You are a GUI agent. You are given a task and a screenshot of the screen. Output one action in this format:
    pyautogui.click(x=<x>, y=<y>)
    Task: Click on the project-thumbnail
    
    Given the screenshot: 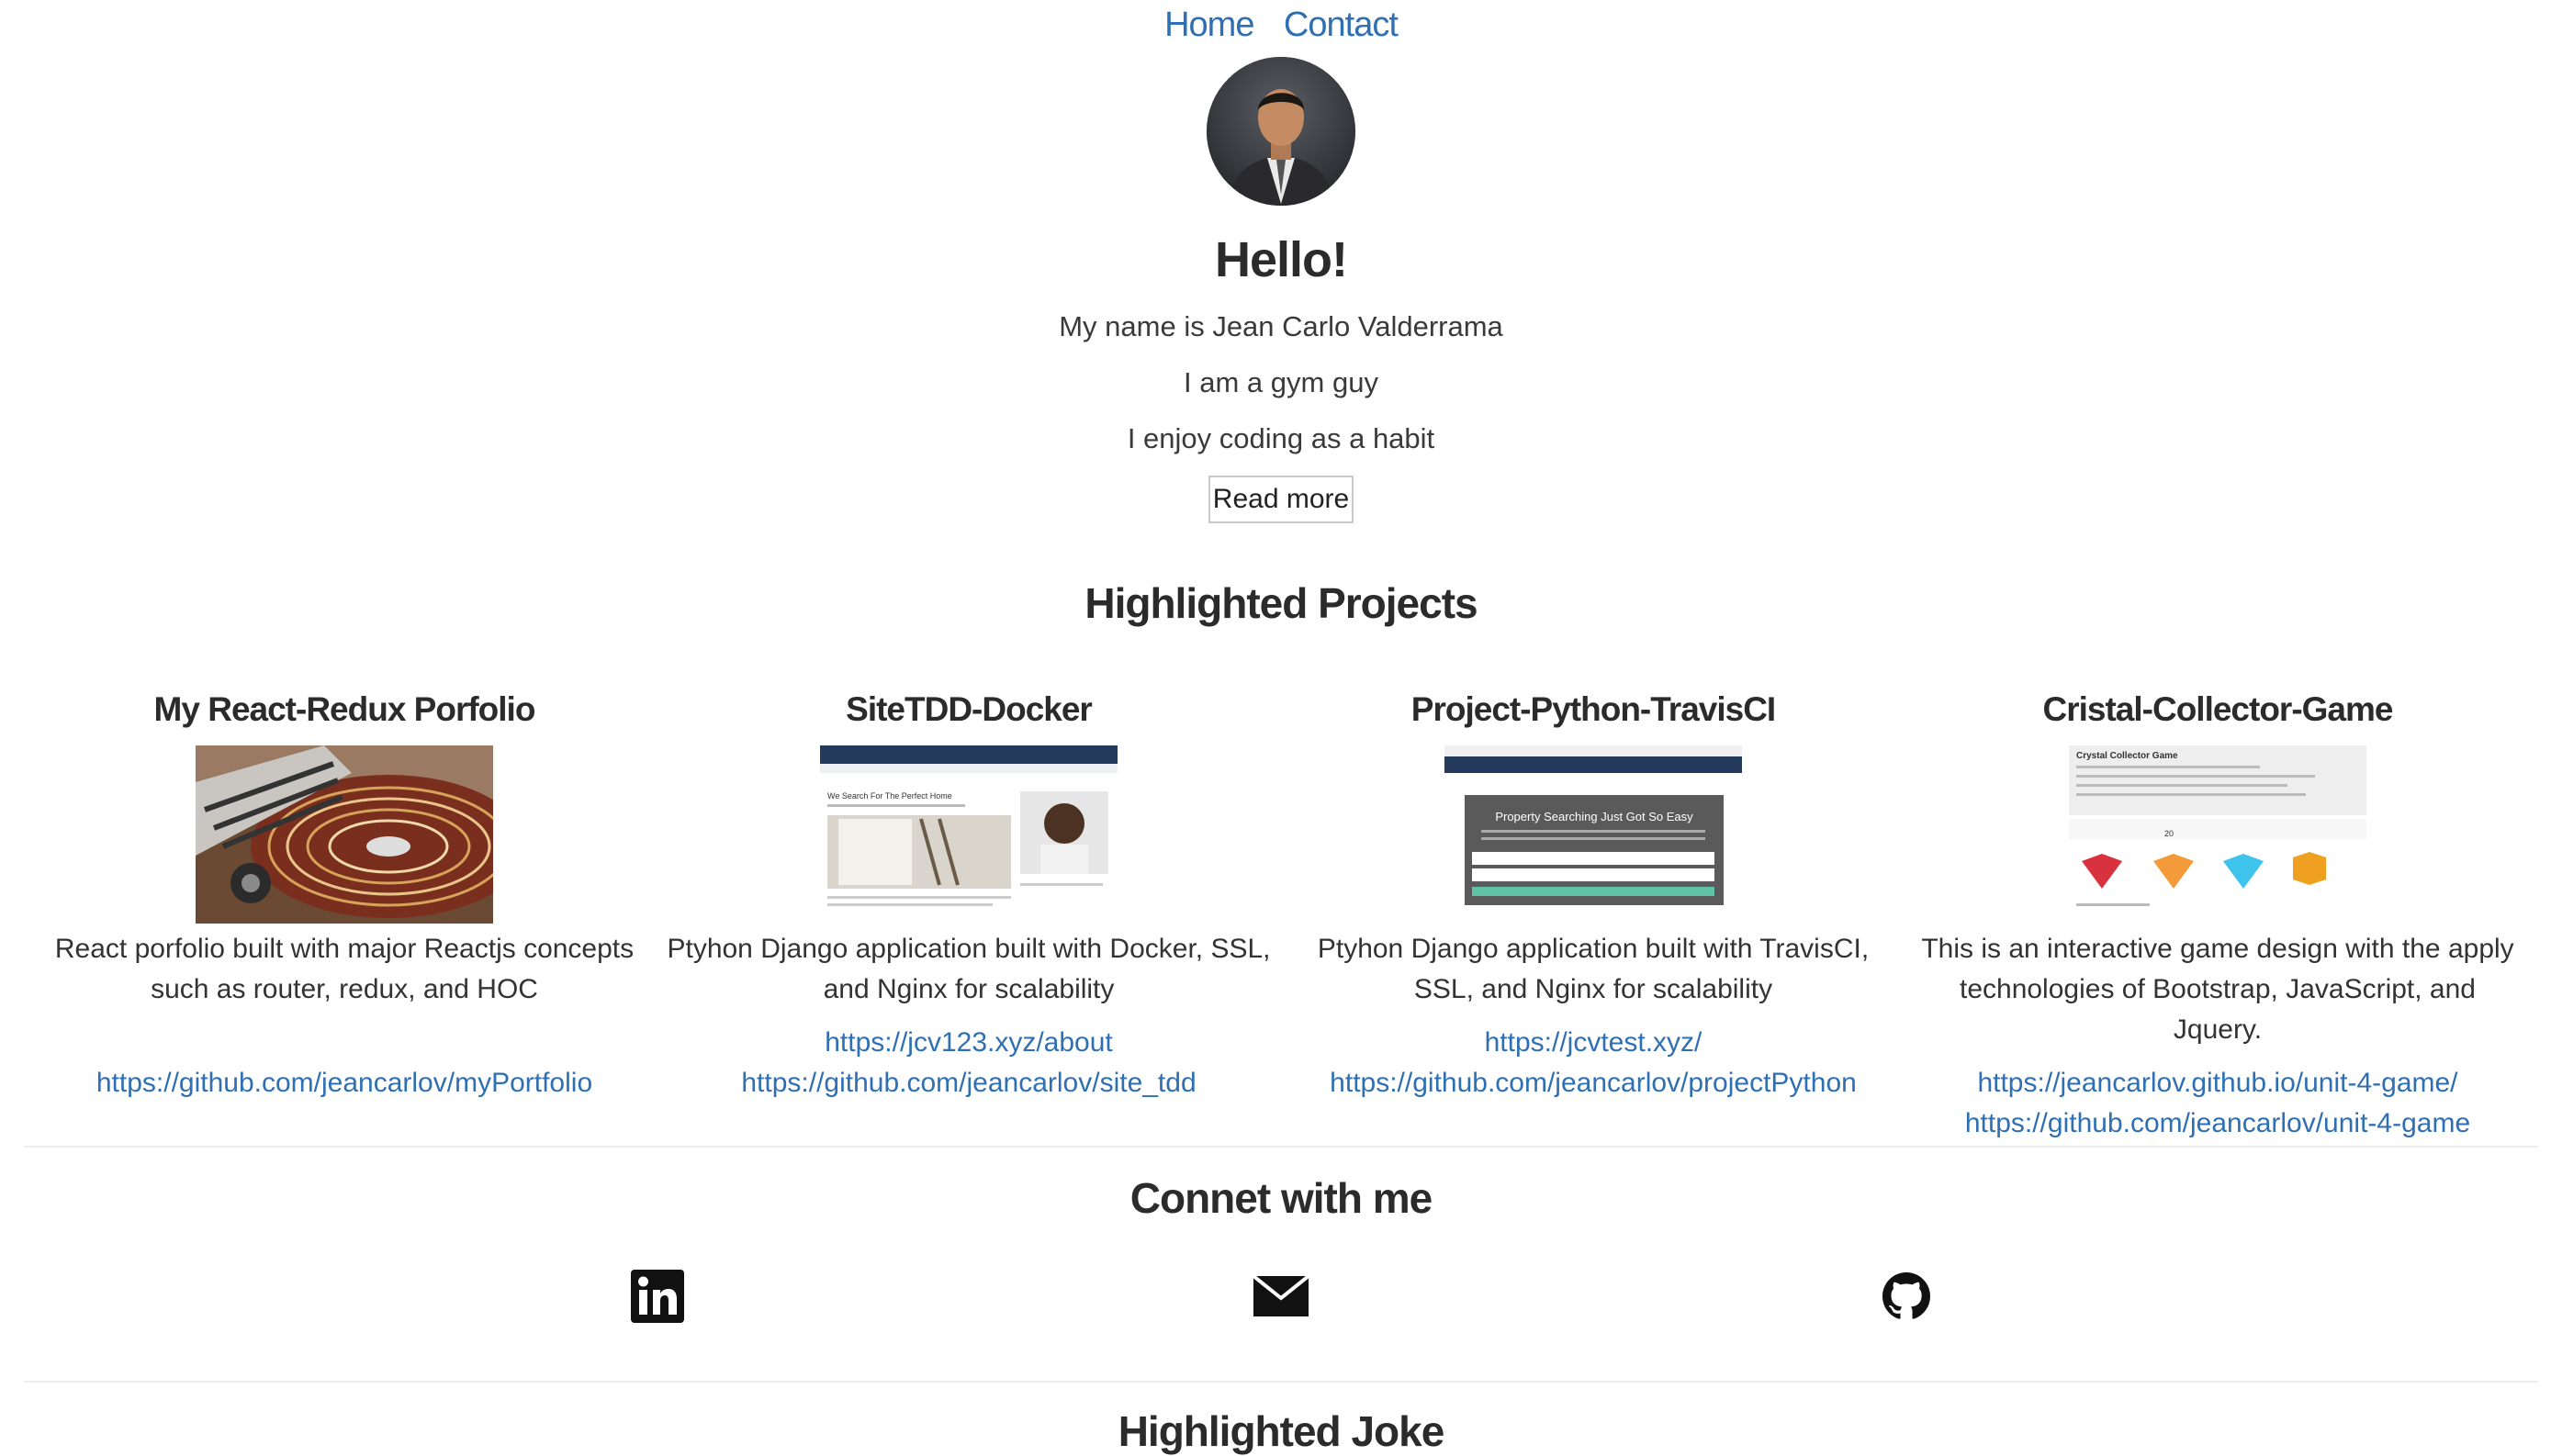 What is the action you would take?
    pyautogui.click(x=345, y=834)
    